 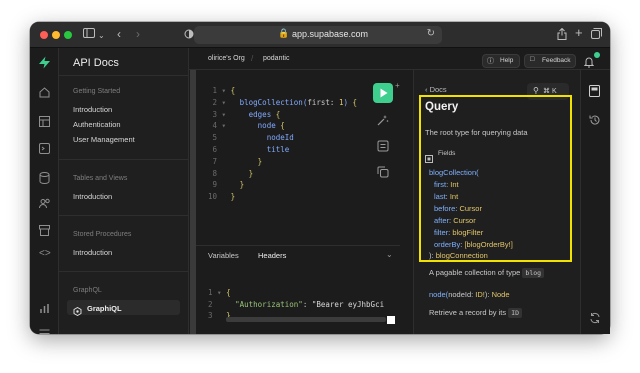 What do you see at coordinates (44, 229) in the screenshot?
I see `storage-icon` at bounding box center [44, 229].